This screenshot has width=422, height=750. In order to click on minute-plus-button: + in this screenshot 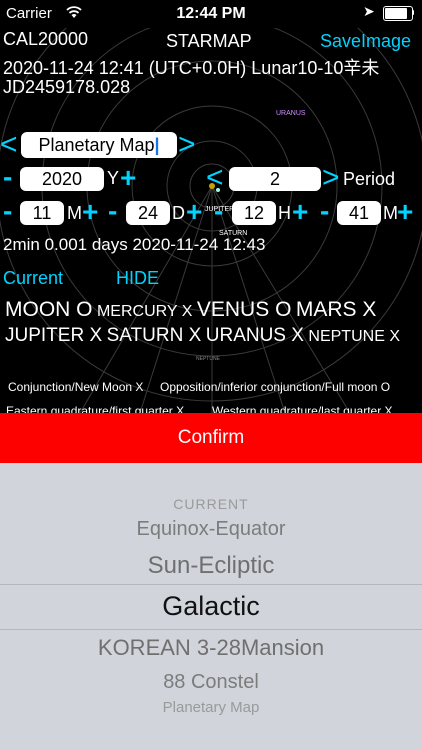, I will do `click(405, 212)`.